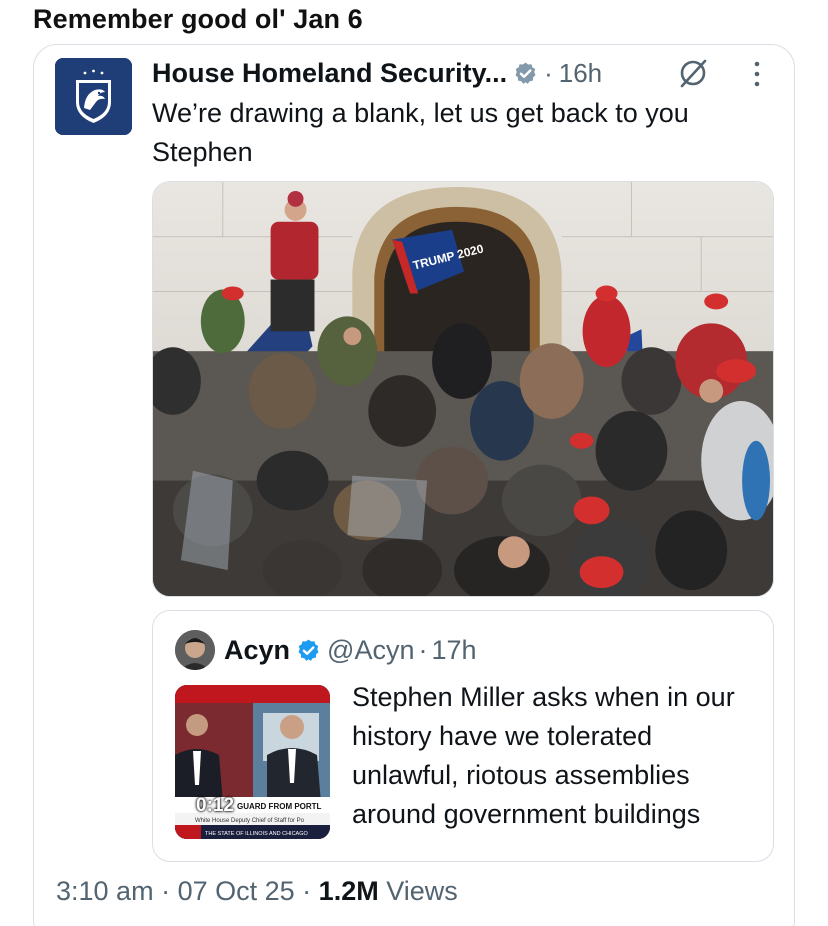 The image size is (828, 926). I want to click on eagle-seal-icon, so click(93, 96).